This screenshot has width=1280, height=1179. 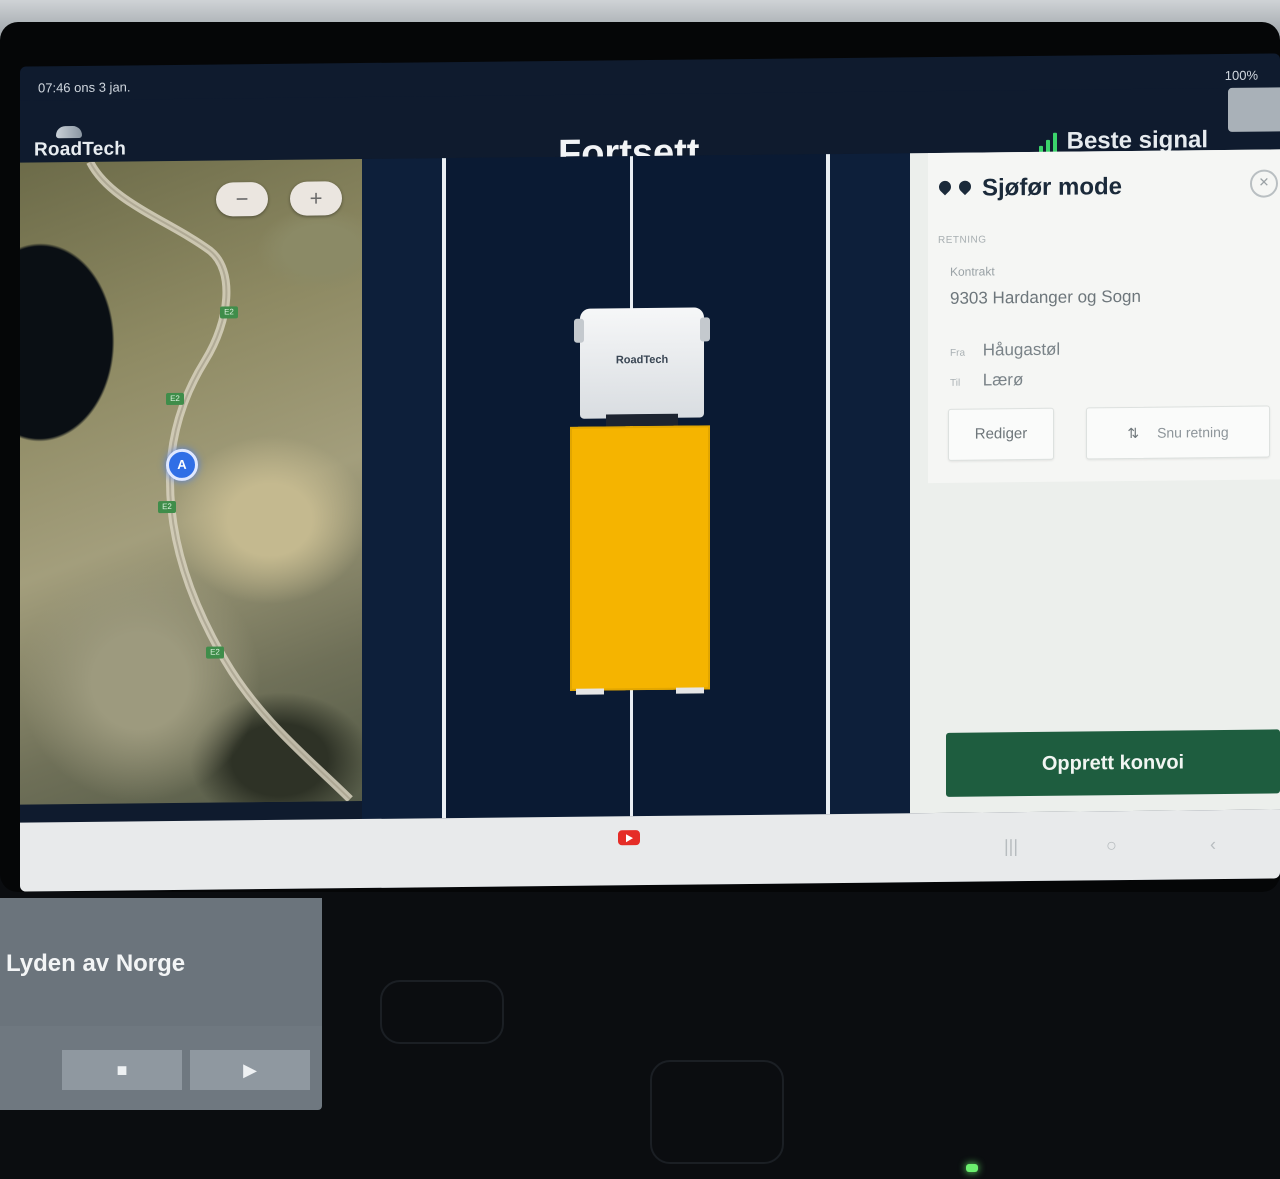 I want to click on route-to: Til Lærø, so click(x=986, y=380).